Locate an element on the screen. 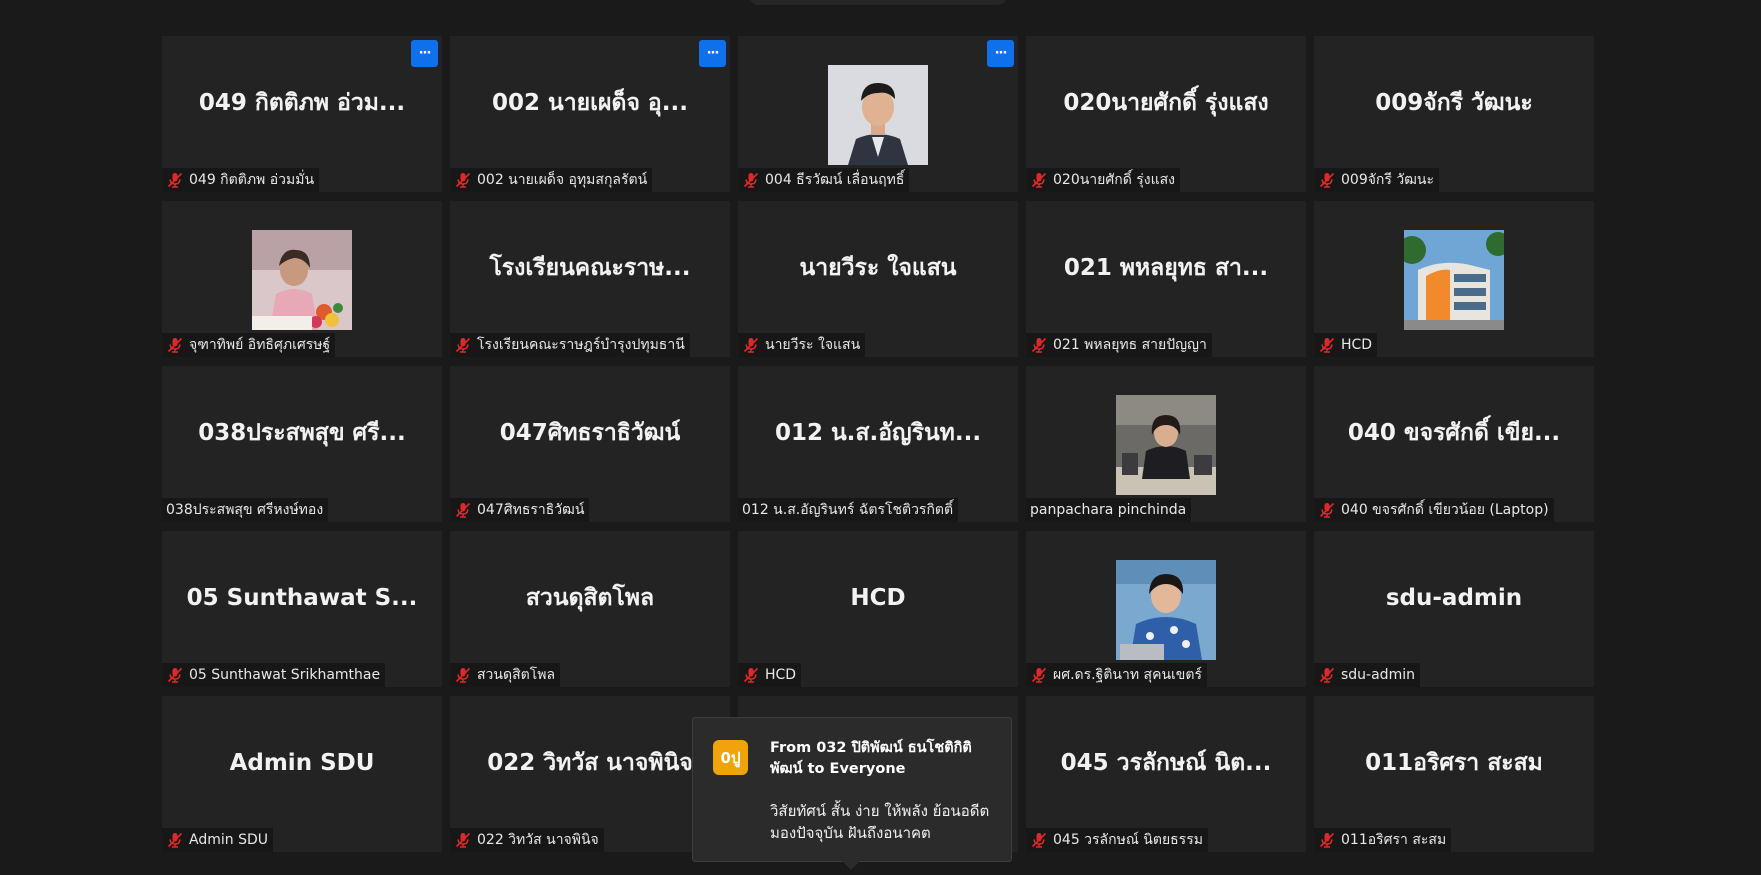 The width and height of the screenshot is (1761, 875). participant-name-text: sdu-admin is located at coordinates (1378, 675).